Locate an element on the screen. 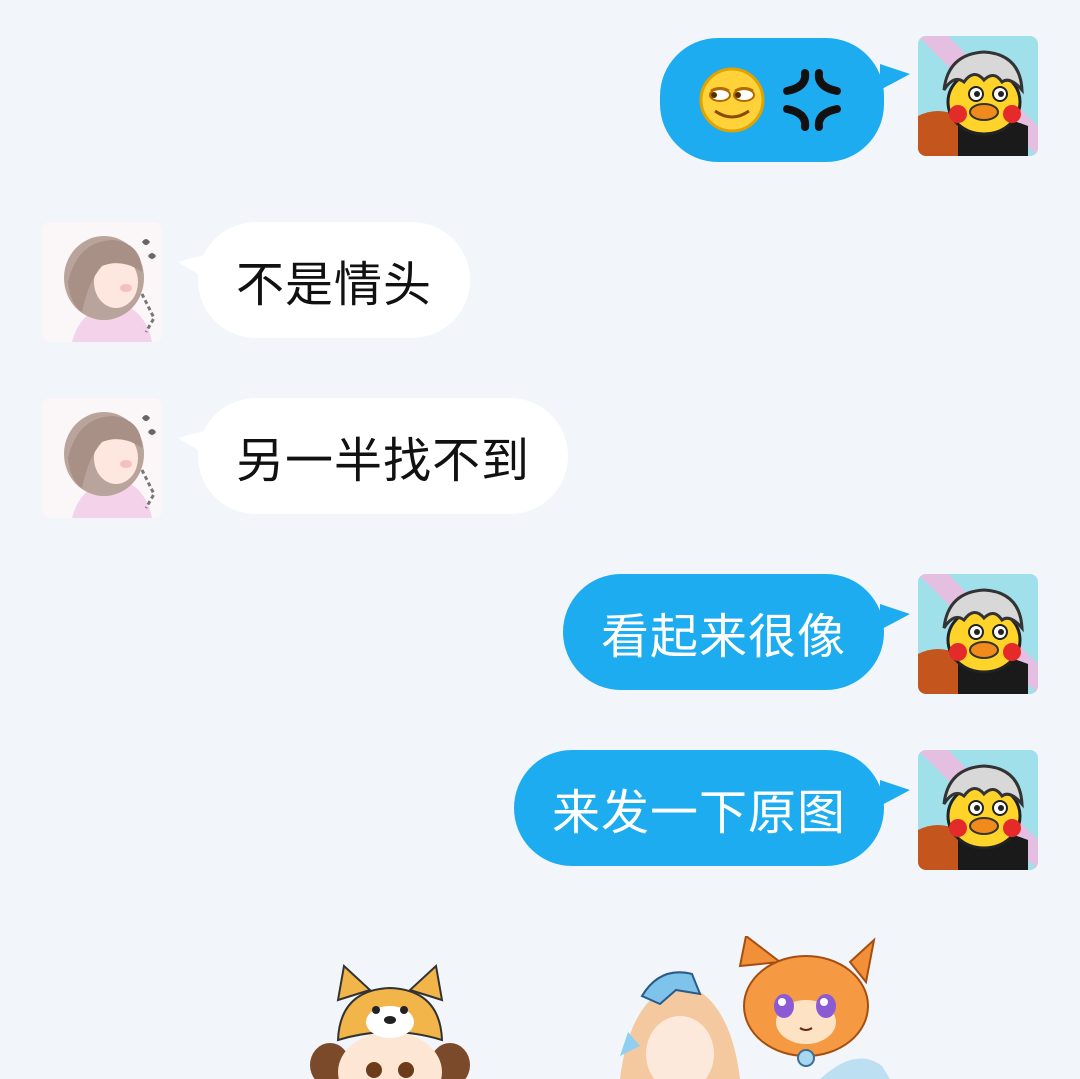 The width and height of the screenshot is (1080, 1079). incoming-message-bubble: 另一半找不到 is located at coordinates (383, 456).